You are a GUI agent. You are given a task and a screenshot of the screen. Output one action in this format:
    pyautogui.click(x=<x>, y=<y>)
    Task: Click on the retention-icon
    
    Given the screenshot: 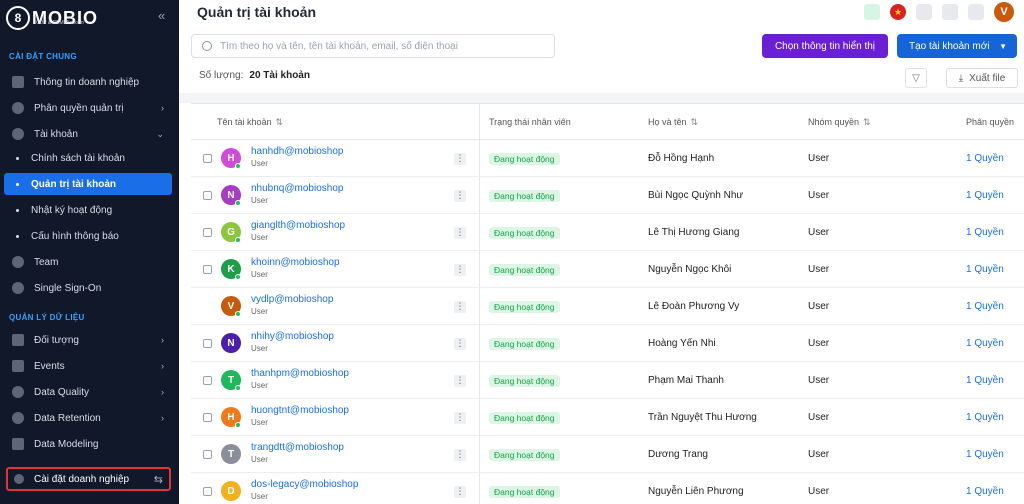 What is the action you would take?
    pyautogui.click(x=18, y=418)
    